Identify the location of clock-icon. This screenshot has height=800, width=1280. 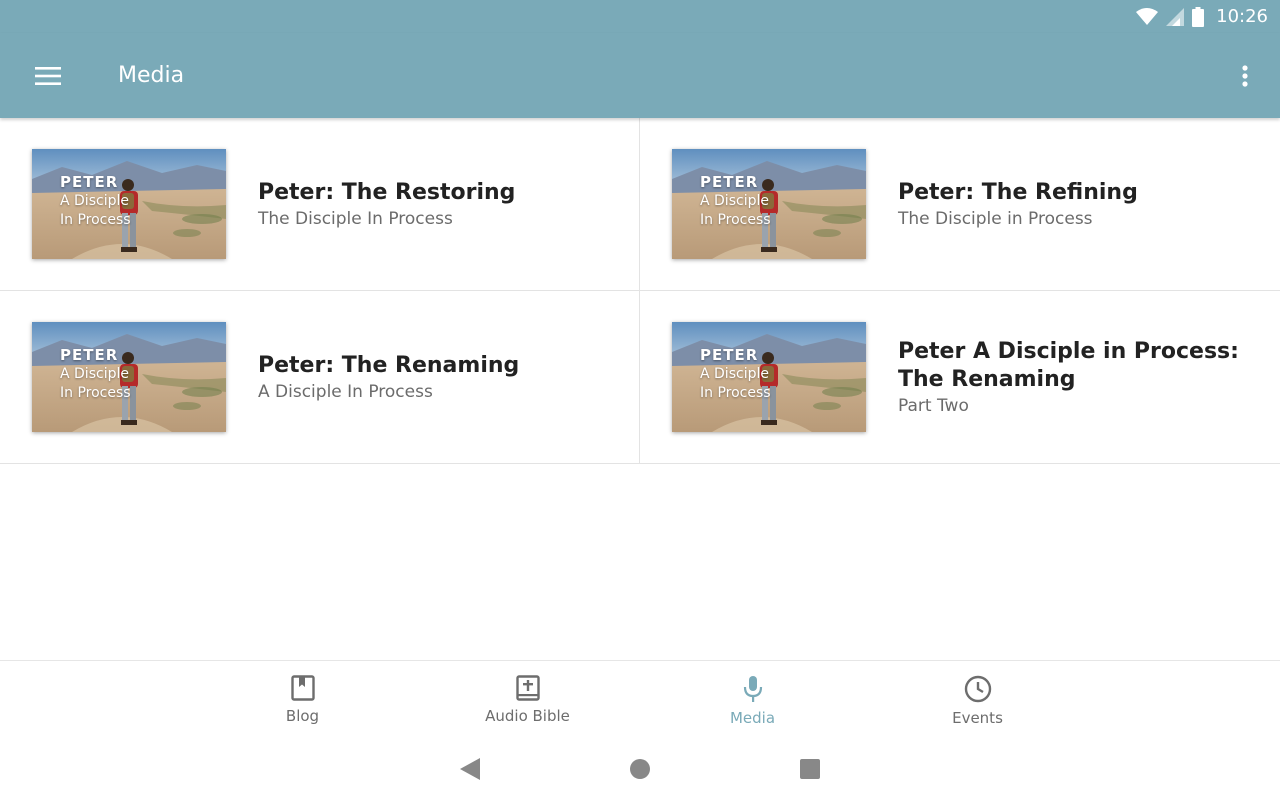
(977, 689).